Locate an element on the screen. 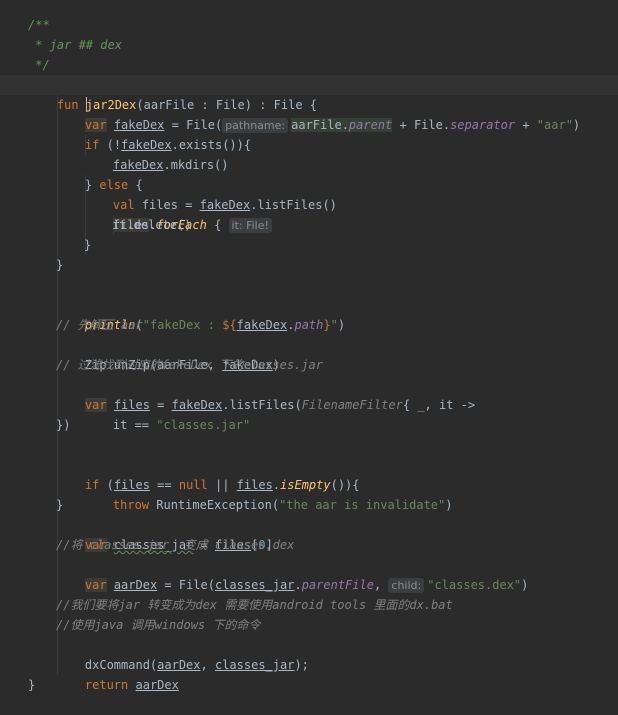 Image resolution: width=618 pixels, height=715 pixels. doc-comment-open: /** is located at coordinates (39, 25).